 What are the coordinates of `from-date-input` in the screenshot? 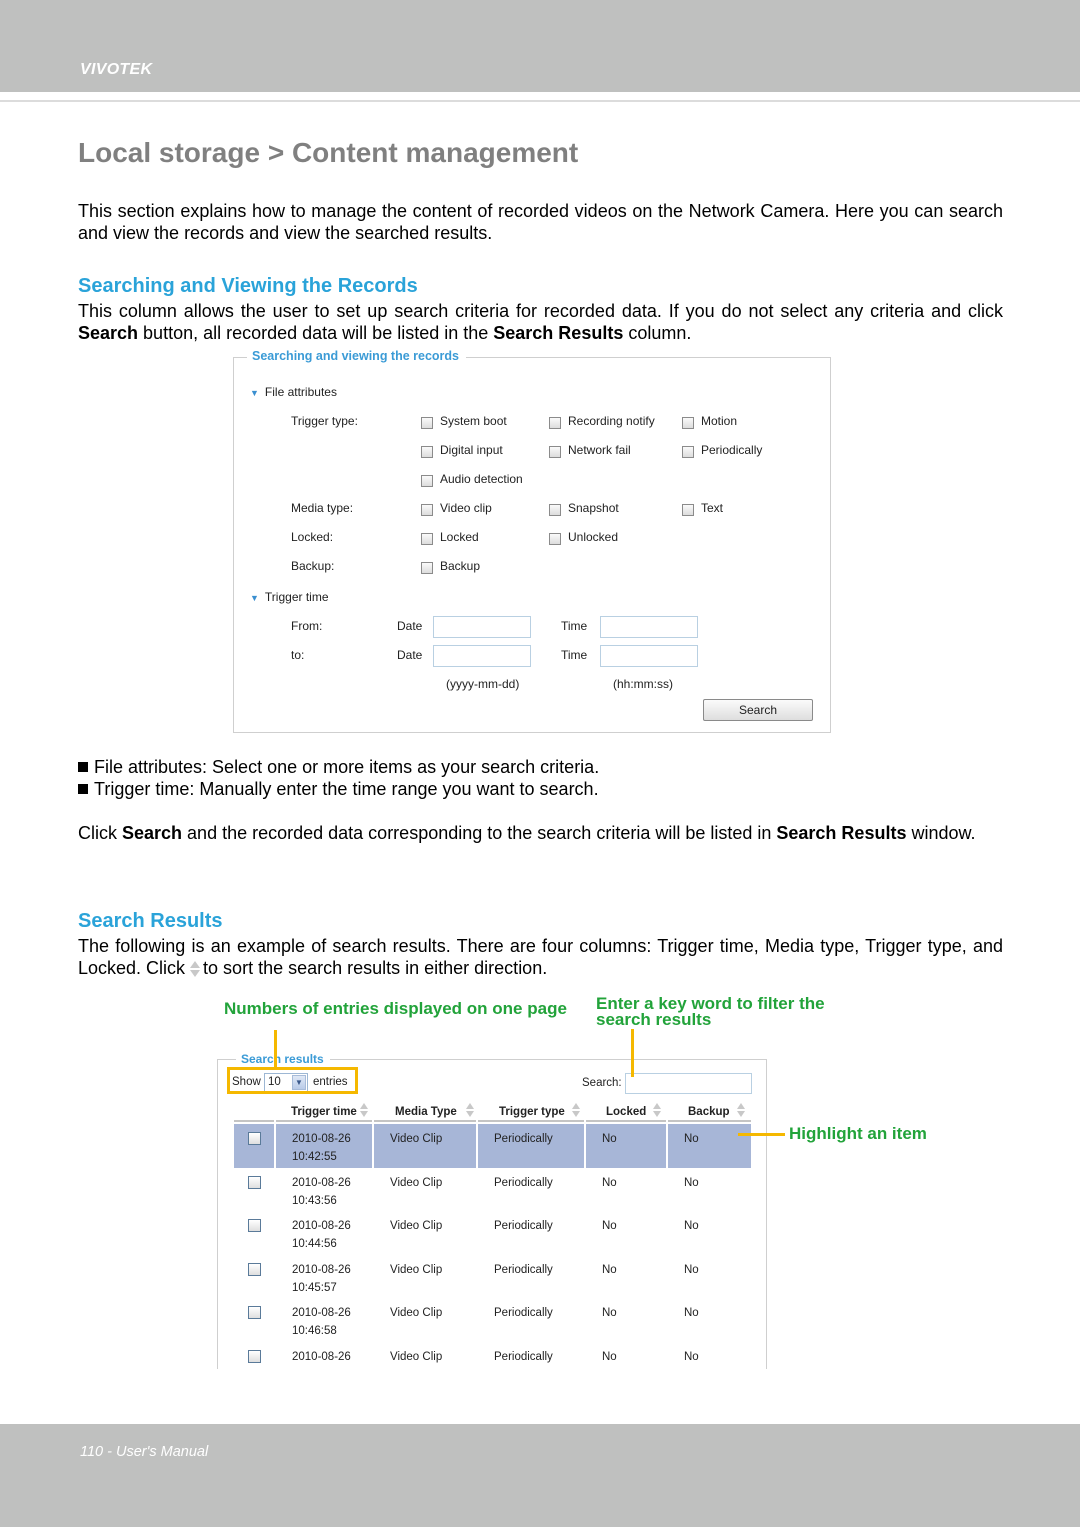 It's located at (482, 627).